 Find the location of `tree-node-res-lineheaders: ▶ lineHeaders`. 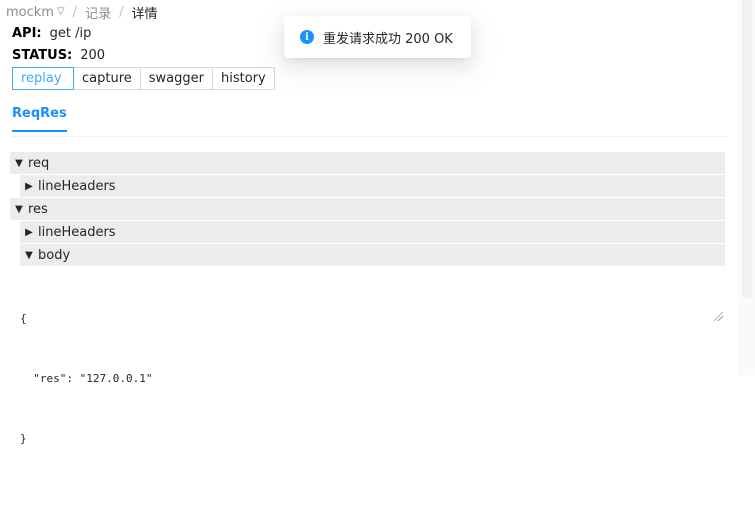

tree-node-res-lineheaders: ▶ lineHeaders is located at coordinates (372, 232).